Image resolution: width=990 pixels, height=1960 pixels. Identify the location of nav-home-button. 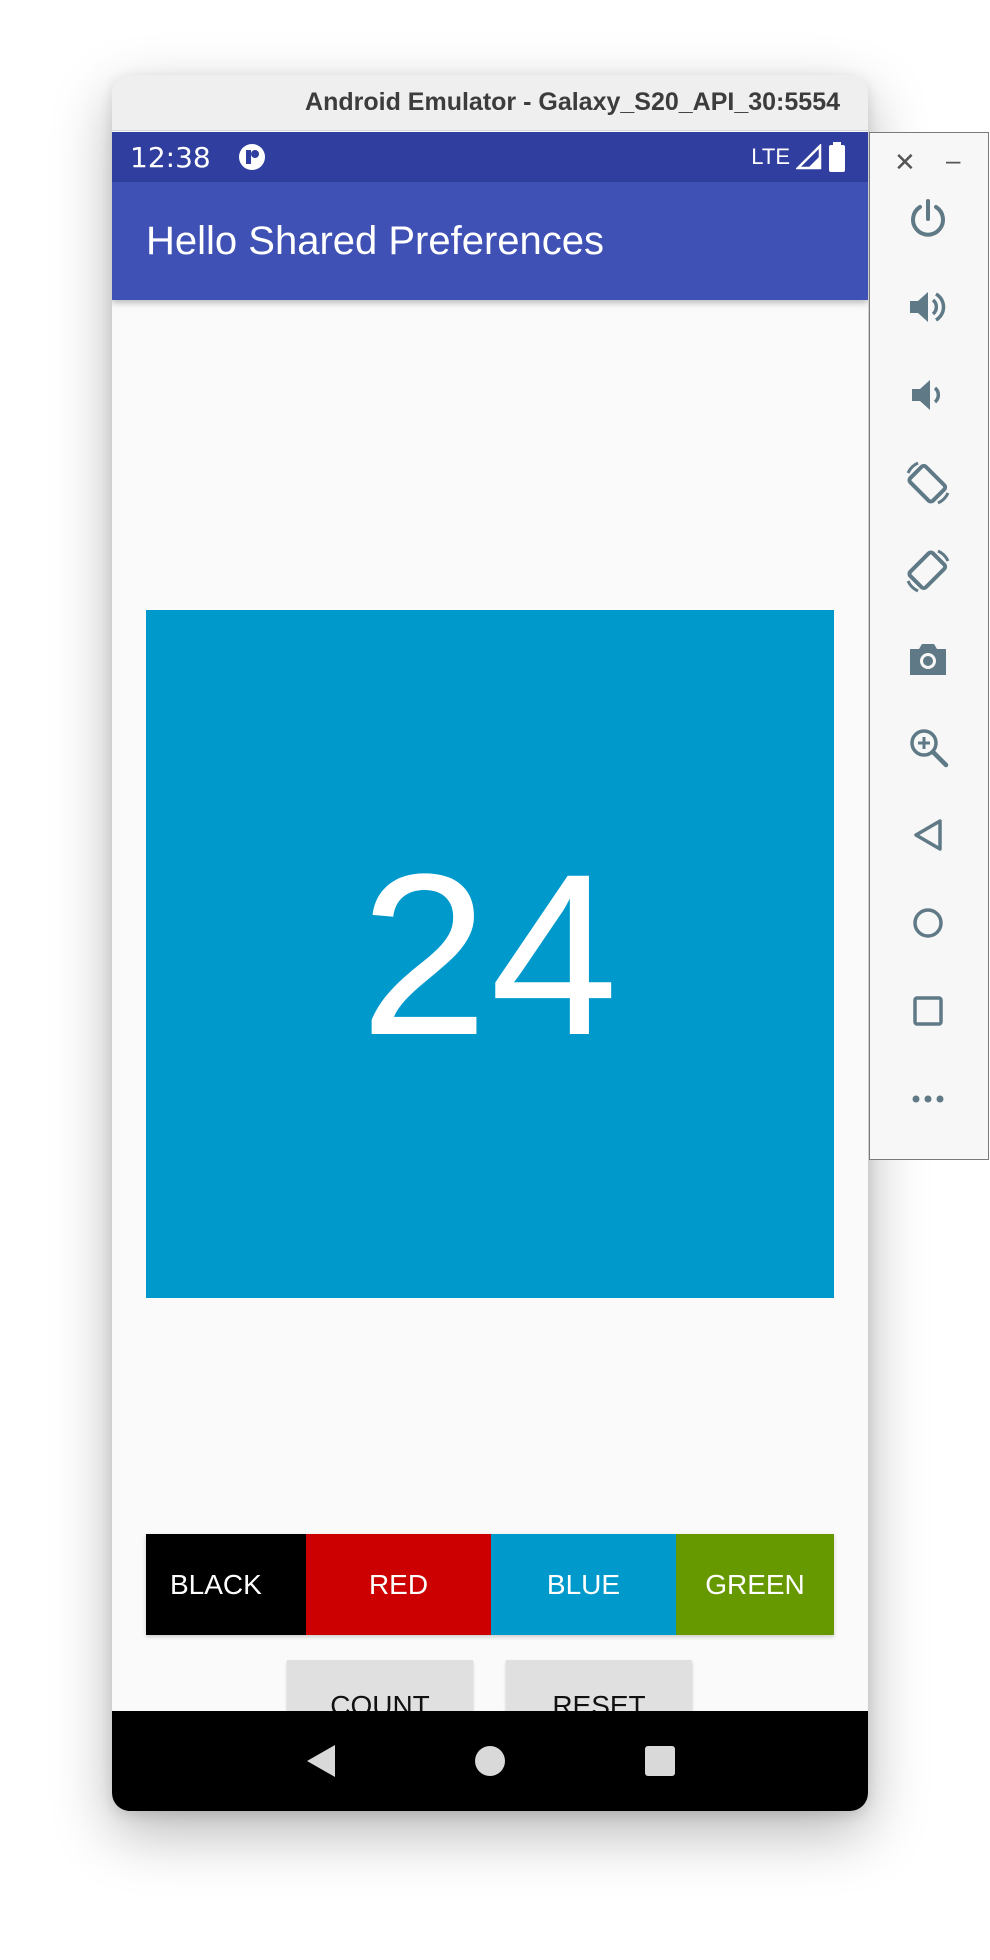
(490, 1761).